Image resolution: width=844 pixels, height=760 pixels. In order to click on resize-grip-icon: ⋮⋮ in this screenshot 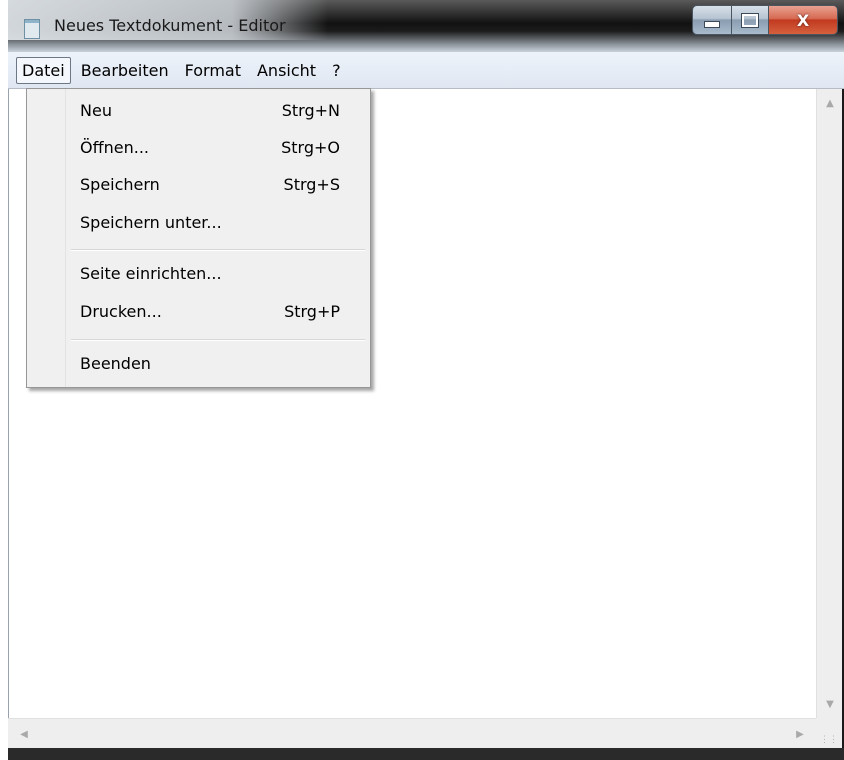, I will do `click(829, 740)`.